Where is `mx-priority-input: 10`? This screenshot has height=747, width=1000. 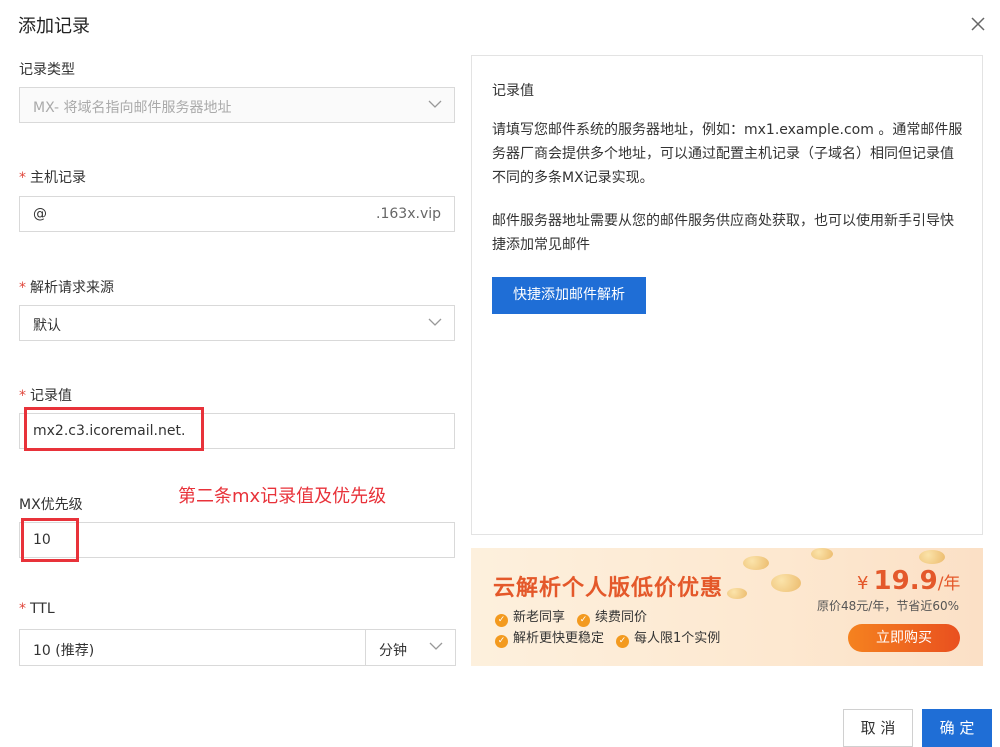 mx-priority-input: 10 is located at coordinates (237, 540).